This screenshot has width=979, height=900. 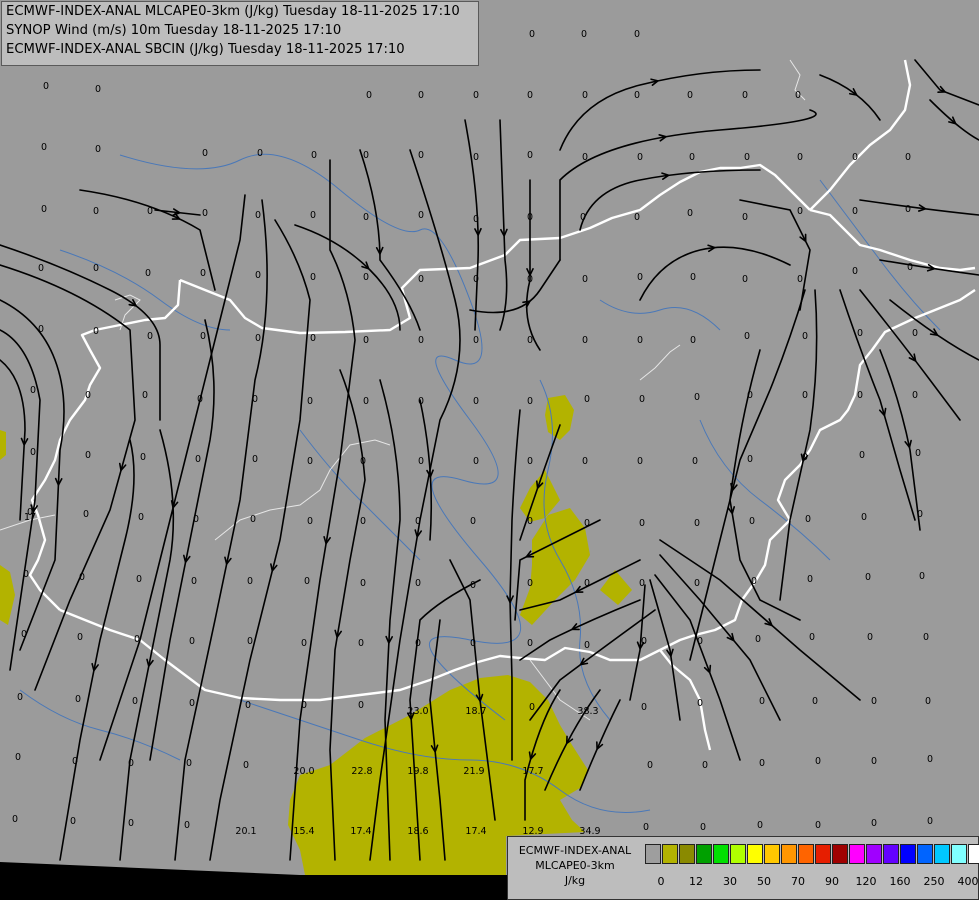 I want to click on cape-label: 18.6, so click(x=417, y=831).